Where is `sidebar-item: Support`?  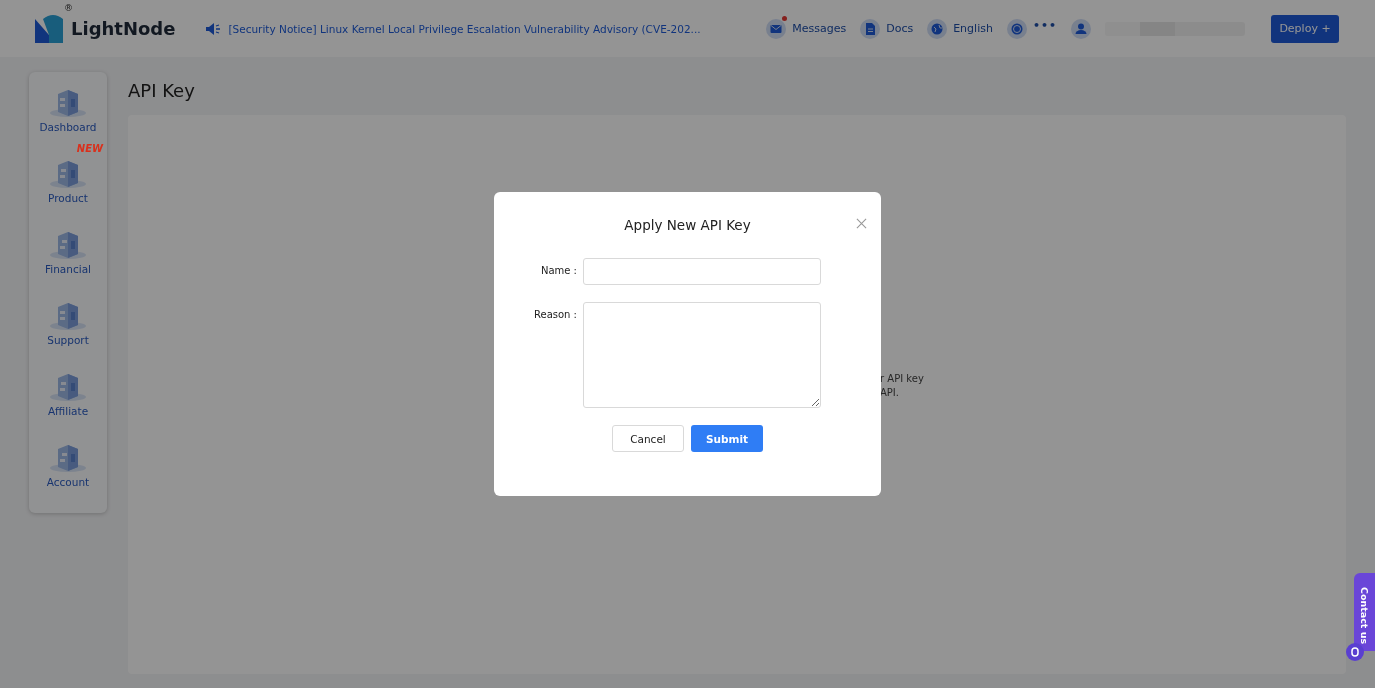
sidebar-item: Support is located at coordinates (68, 322).